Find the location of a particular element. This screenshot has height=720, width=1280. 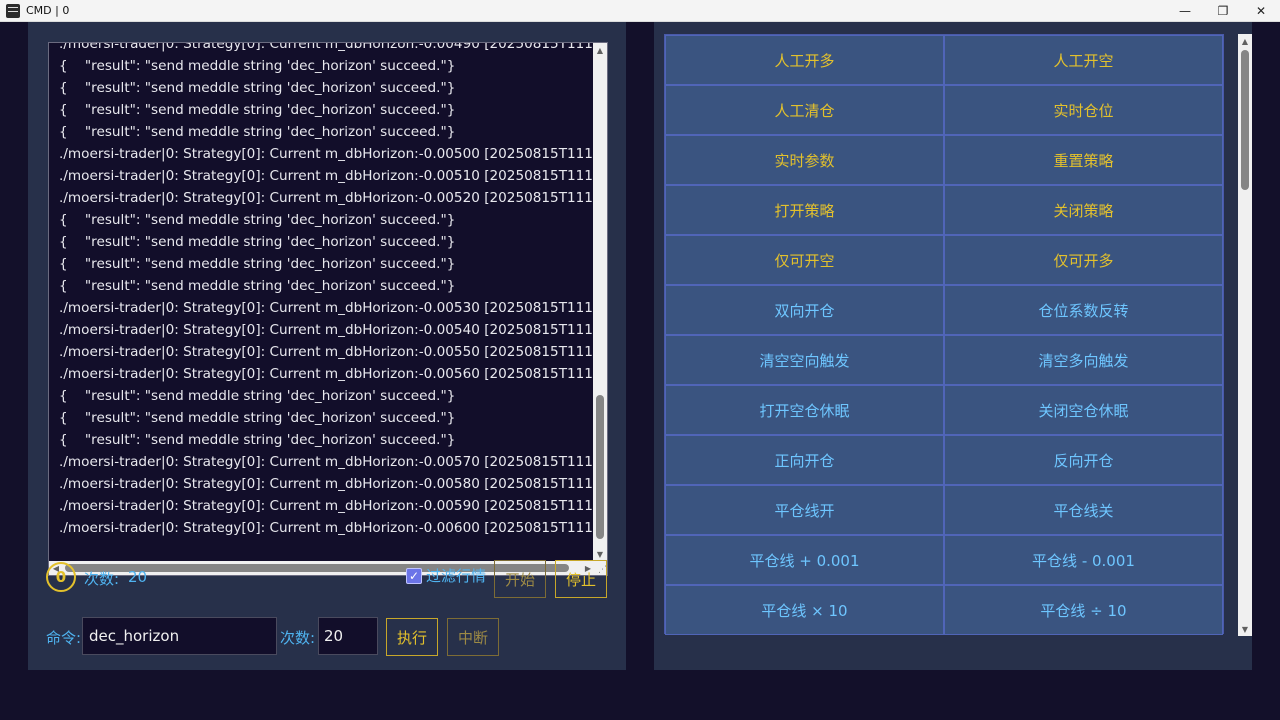

action-button: 正向开仓 is located at coordinates (804, 460).